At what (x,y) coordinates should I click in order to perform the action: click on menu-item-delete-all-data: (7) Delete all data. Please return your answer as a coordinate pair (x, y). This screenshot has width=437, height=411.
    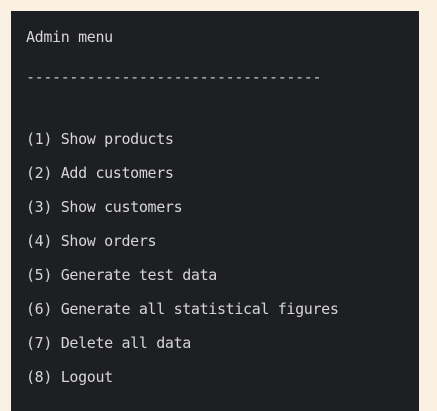
    Looking at the image, I should click on (108, 343).